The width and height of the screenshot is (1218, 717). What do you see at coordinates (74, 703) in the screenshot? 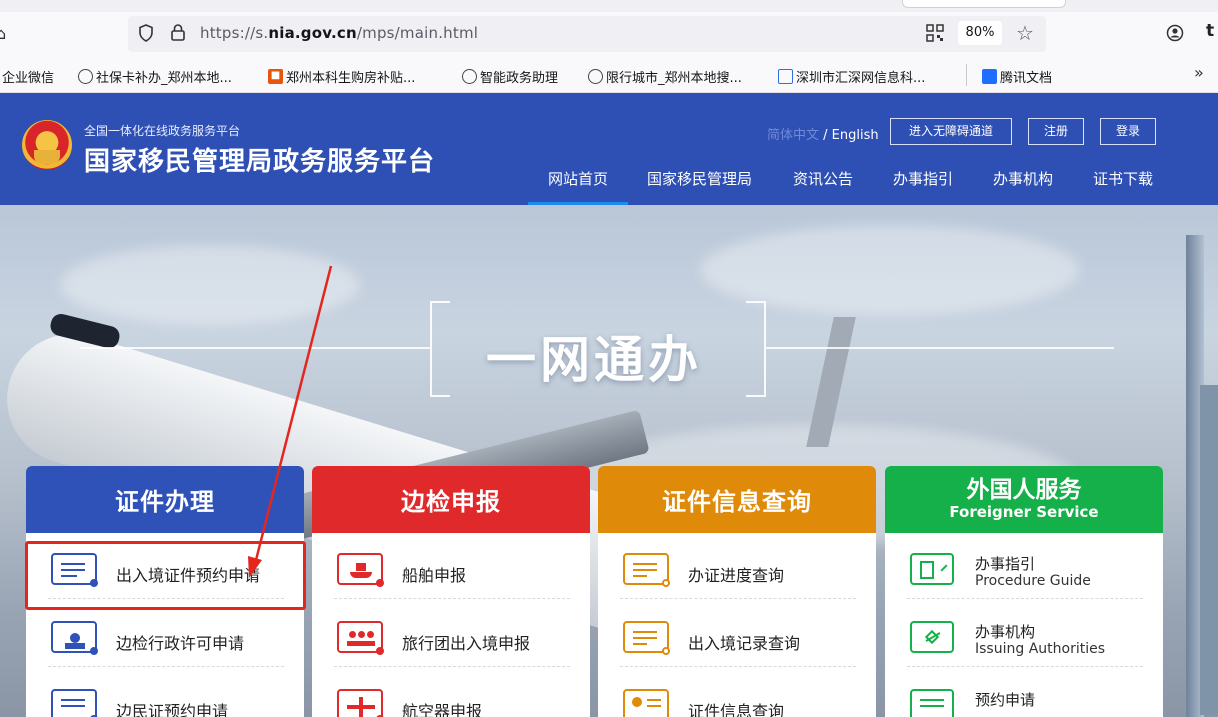
I see `document-clock-icon` at bounding box center [74, 703].